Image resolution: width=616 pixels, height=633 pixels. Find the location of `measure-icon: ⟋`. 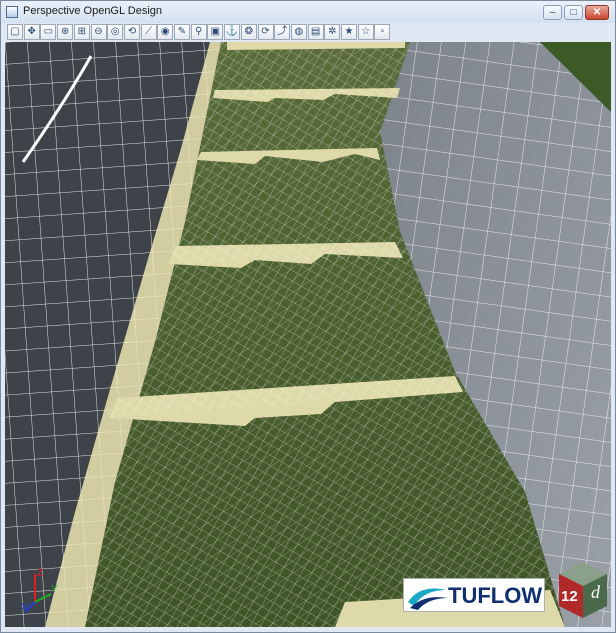

measure-icon: ⟋ is located at coordinates (148, 32).